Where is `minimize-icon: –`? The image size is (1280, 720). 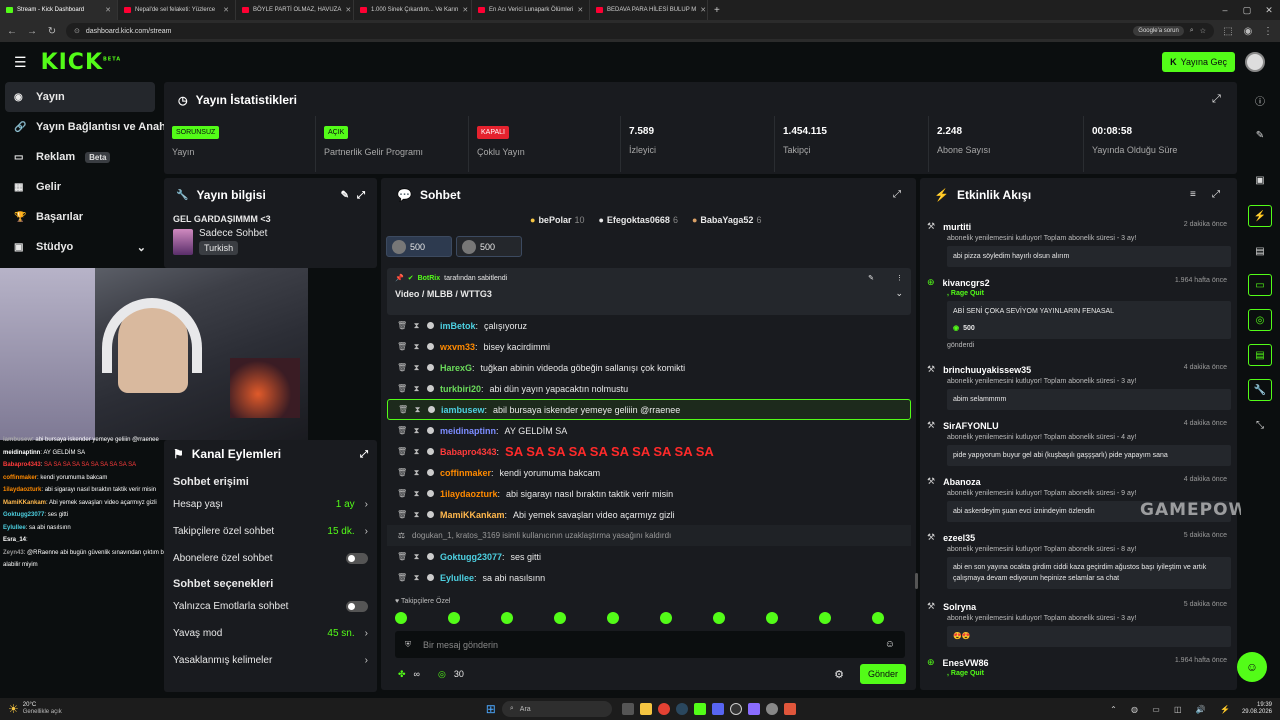 minimize-icon: – is located at coordinates (1225, 10).